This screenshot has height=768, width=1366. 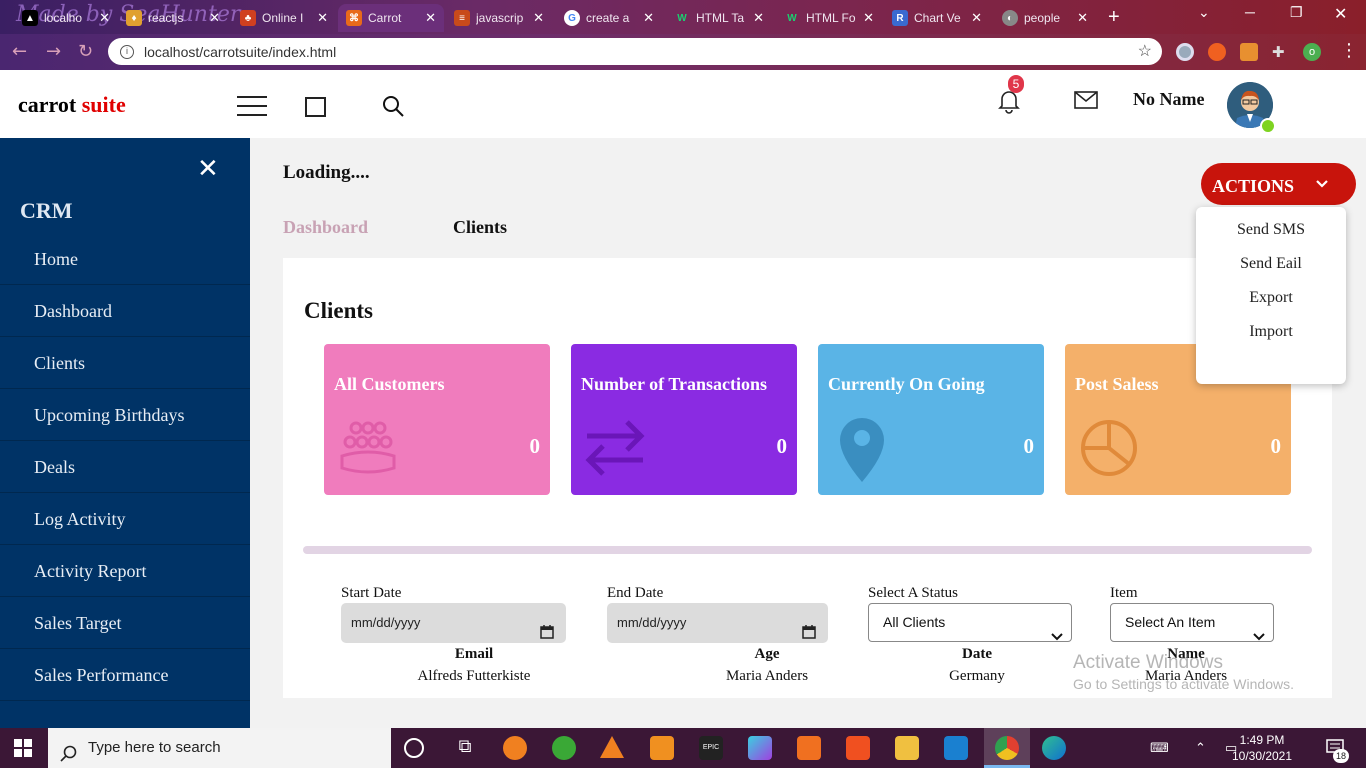 I want to click on people-group-icon, so click(x=368, y=450).